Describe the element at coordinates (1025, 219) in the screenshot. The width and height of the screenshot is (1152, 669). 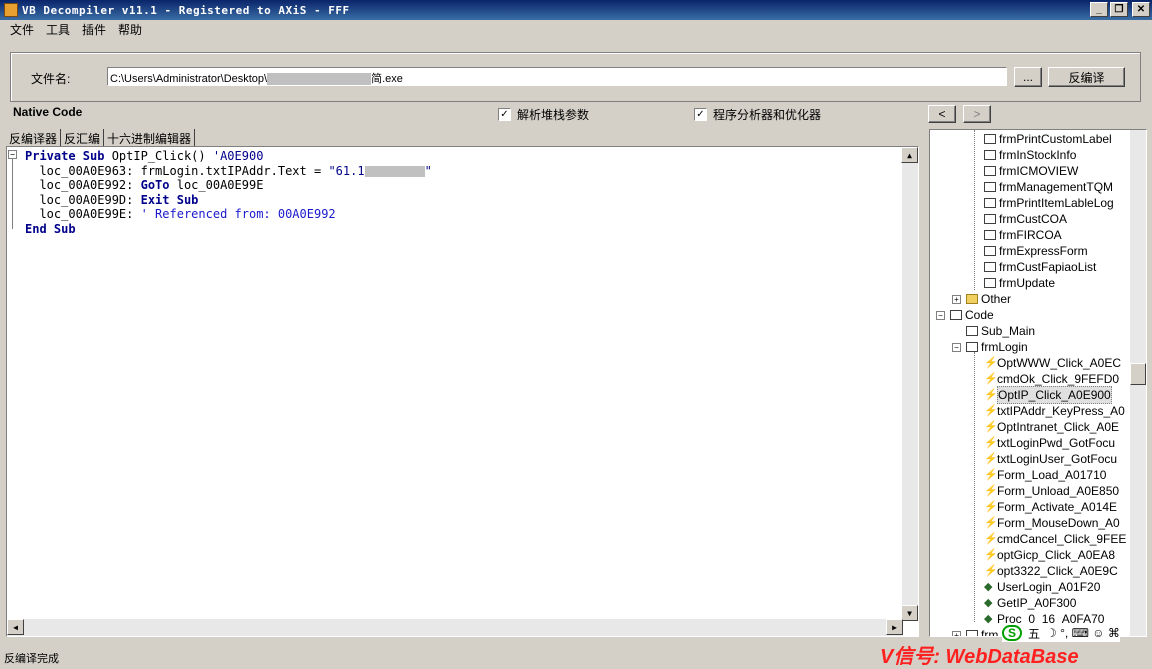
I see `tree-item: frmCustCOA` at that location.